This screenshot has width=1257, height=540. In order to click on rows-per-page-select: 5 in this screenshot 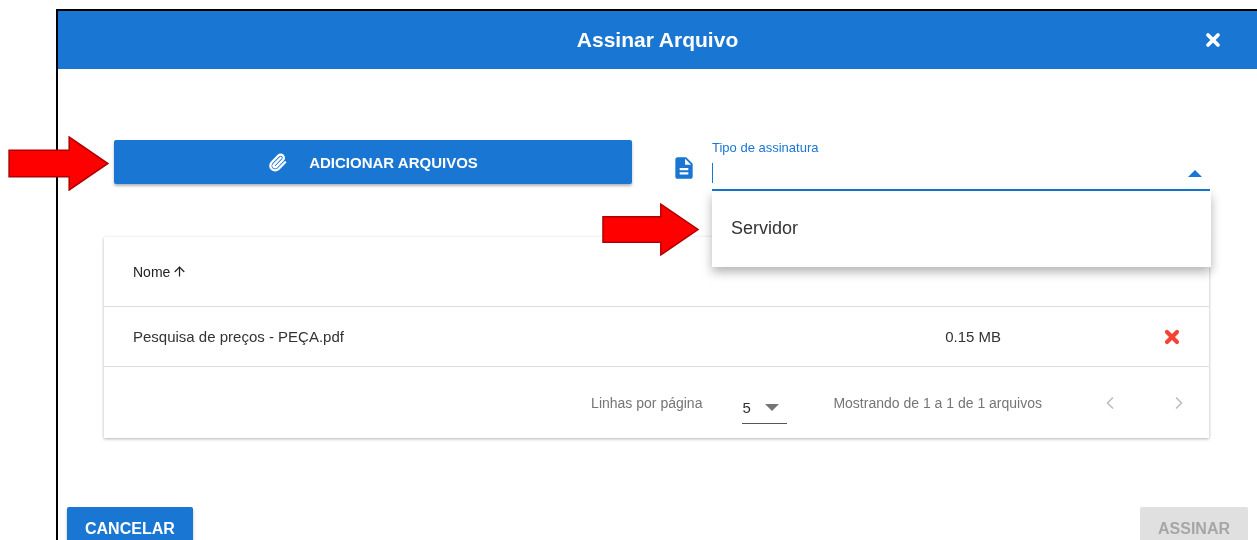, I will do `click(765, 407)`.